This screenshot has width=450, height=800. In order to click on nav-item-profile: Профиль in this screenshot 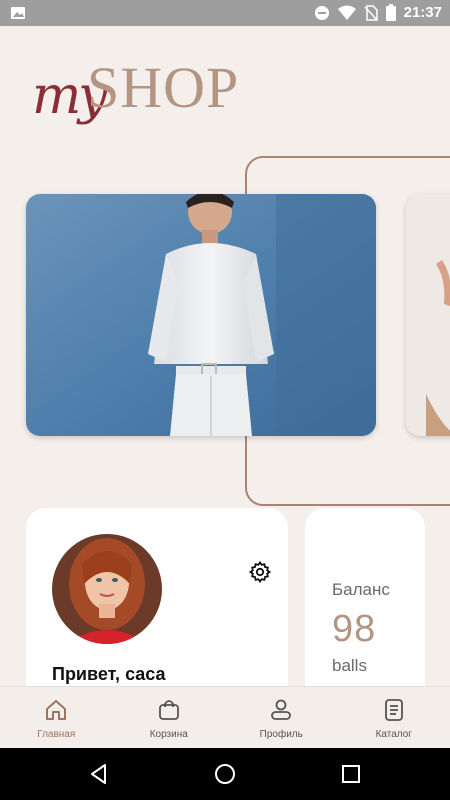, I will do `click(281, 717)`.